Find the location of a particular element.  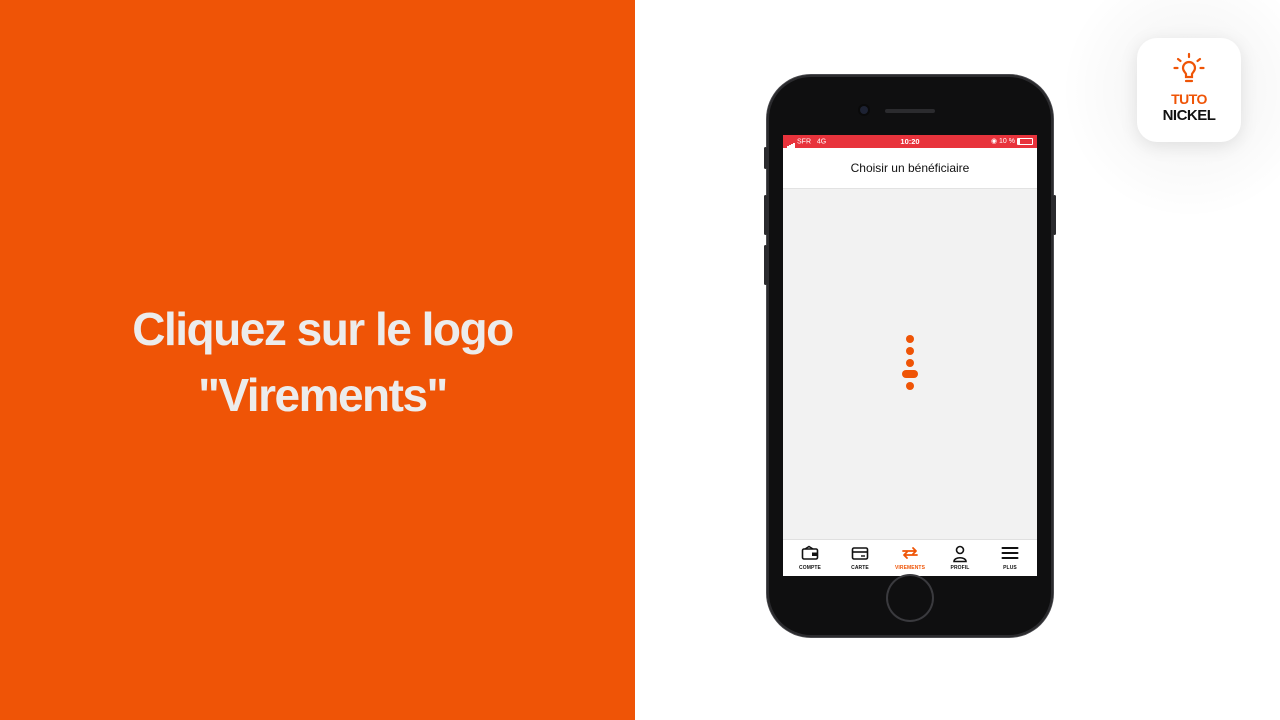

rotation-lock-icon: ◉ is located at coordinates (994, 141).